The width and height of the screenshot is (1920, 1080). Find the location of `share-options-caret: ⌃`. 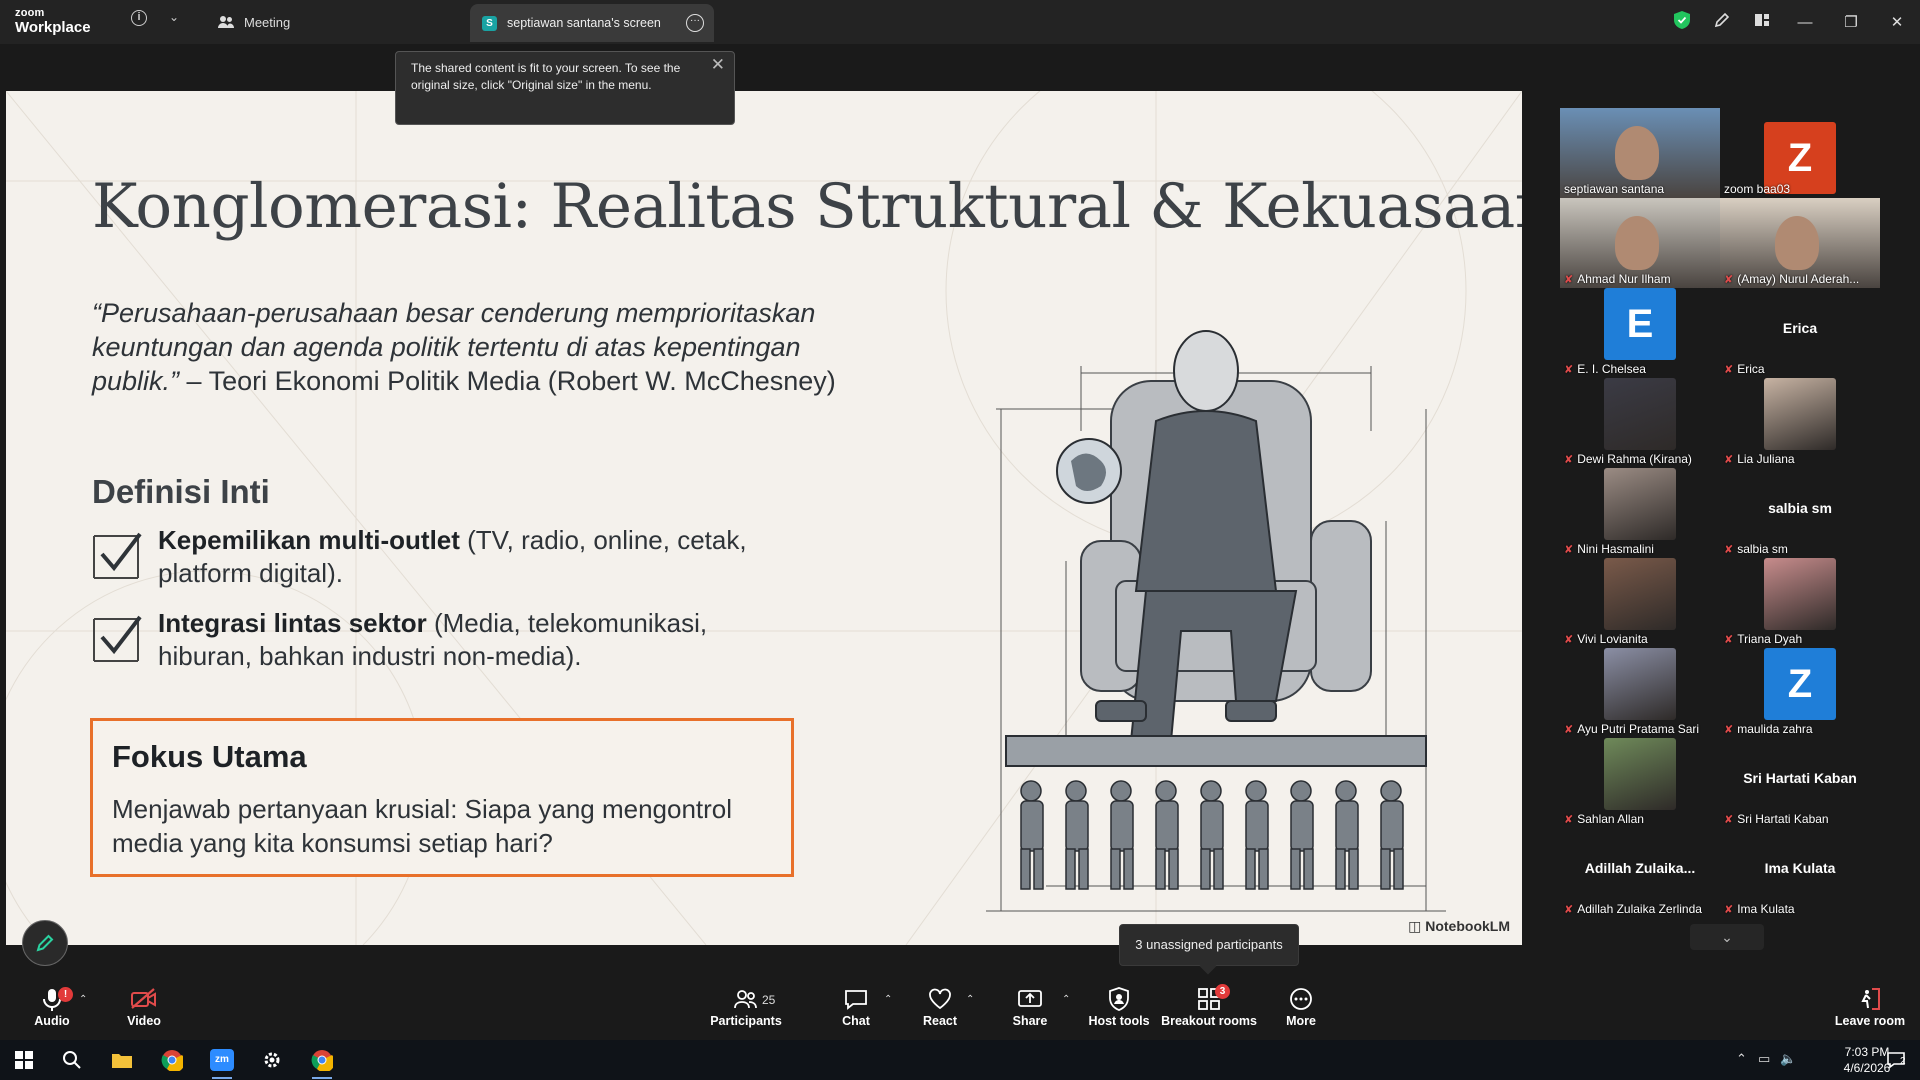

share-options-caret: ⌃ is located at coordinates (1066, 999).